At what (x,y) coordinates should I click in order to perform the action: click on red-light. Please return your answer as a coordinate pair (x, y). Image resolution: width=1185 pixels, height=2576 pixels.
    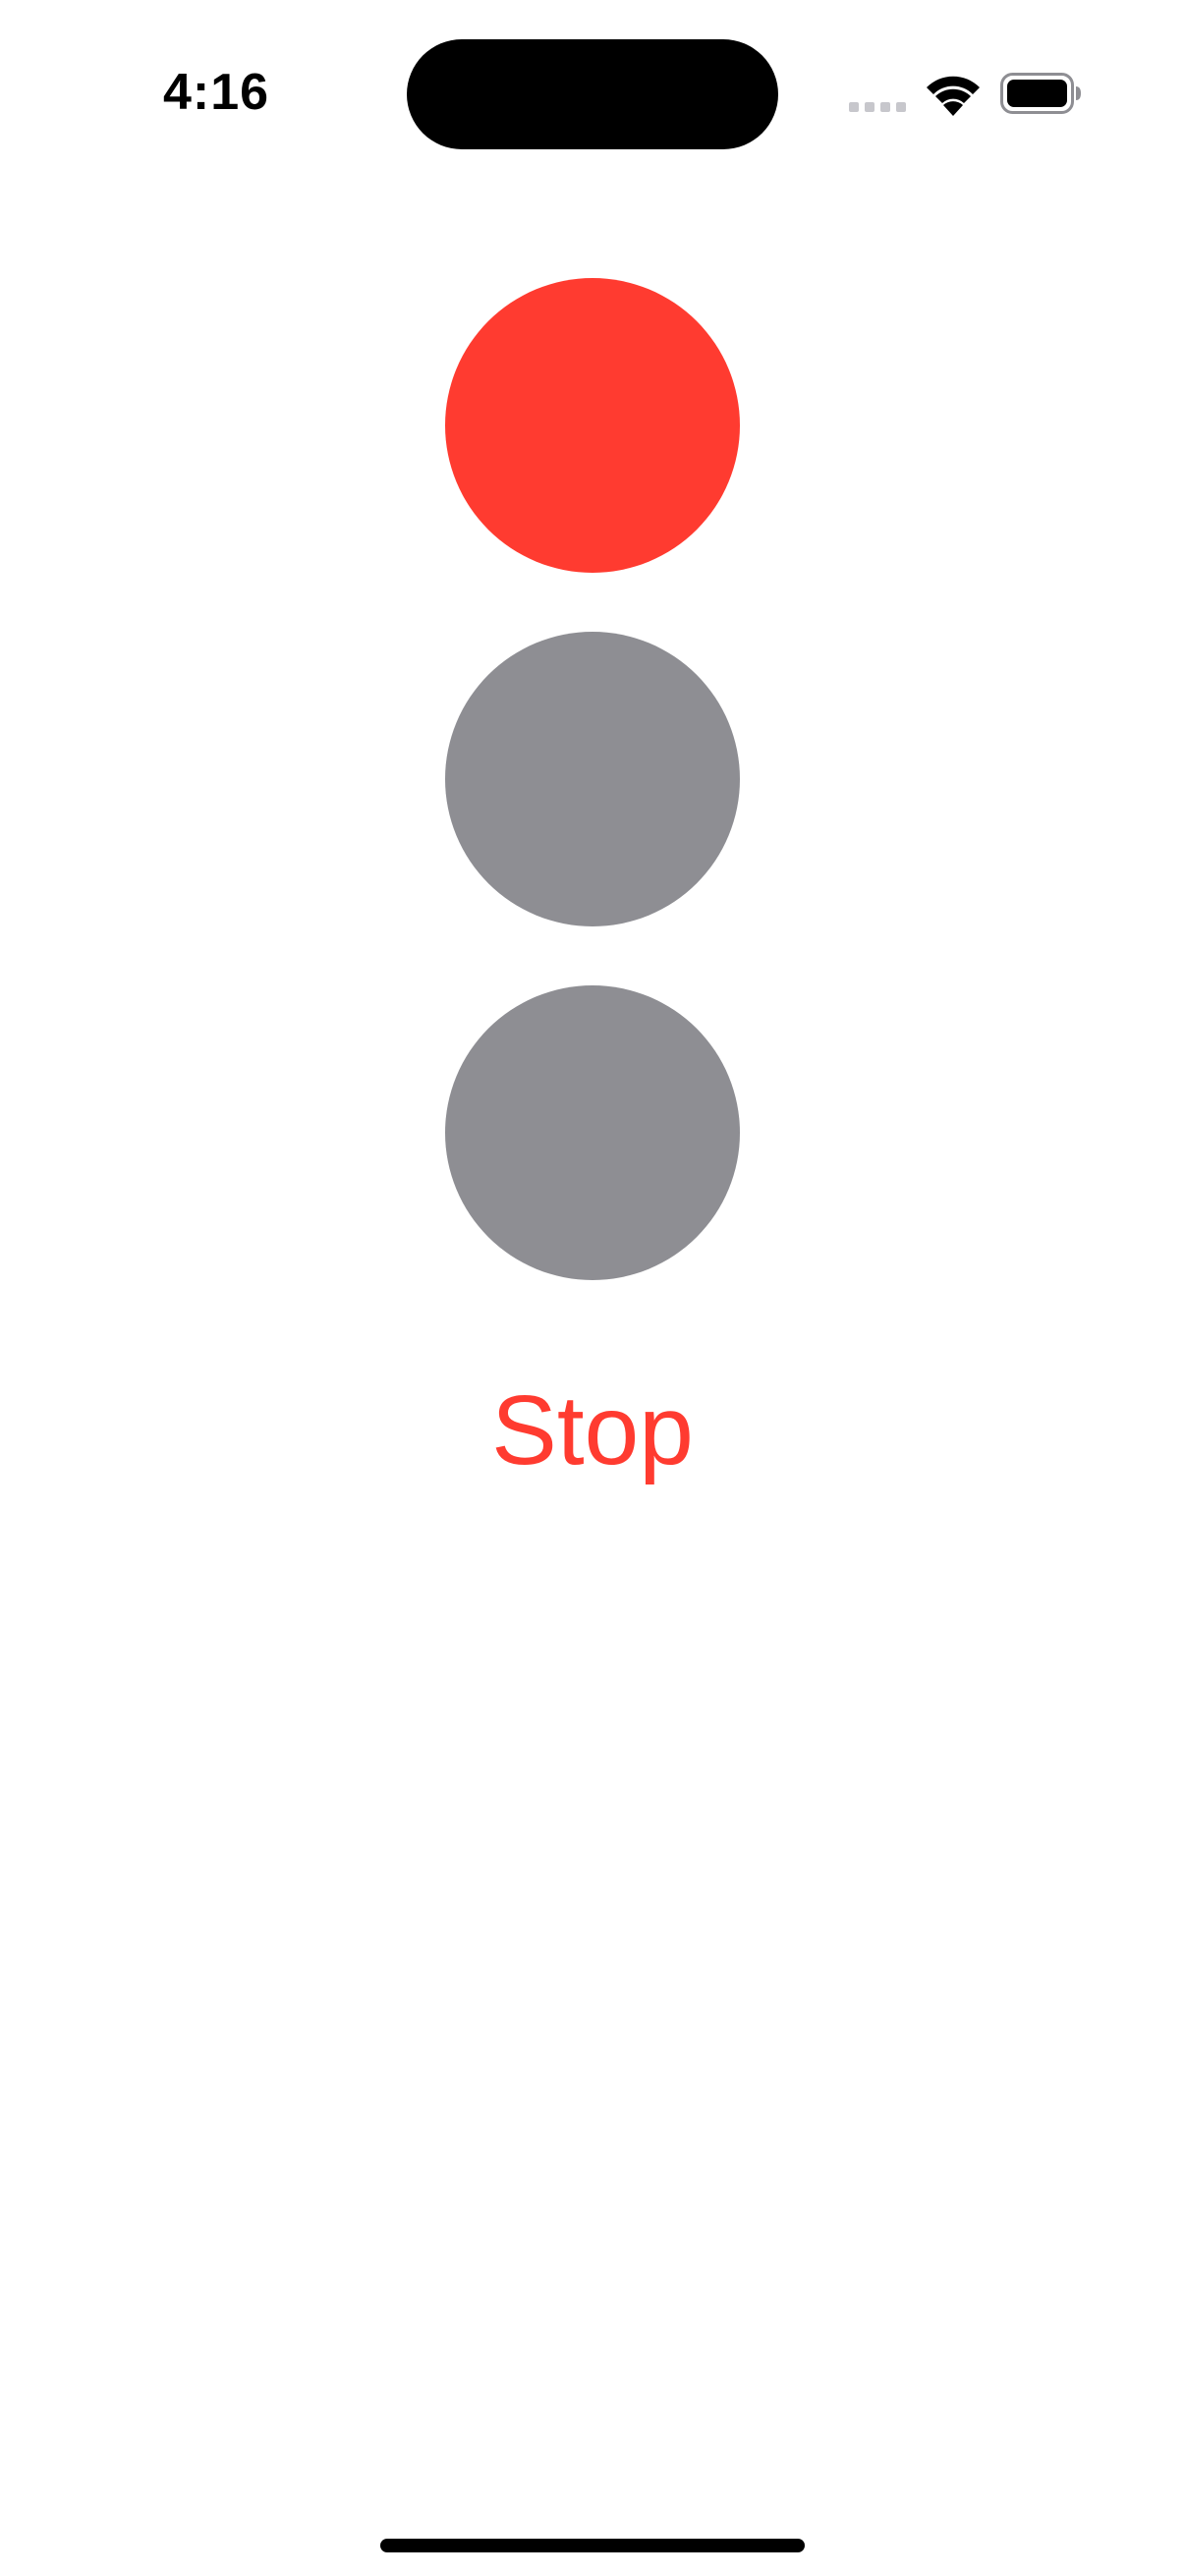
    Looking at the image, I should click on (592, 425).